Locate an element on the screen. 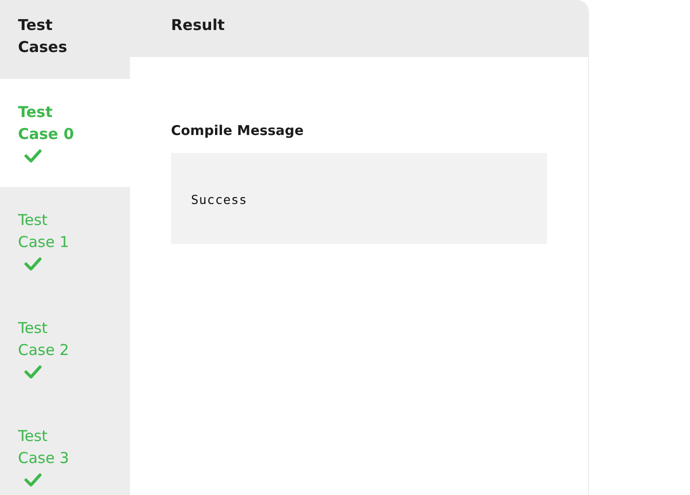 The height and width of the screenshot is (495, 690). sidebar-title: Test Cases is located at coordinates (43, 36).